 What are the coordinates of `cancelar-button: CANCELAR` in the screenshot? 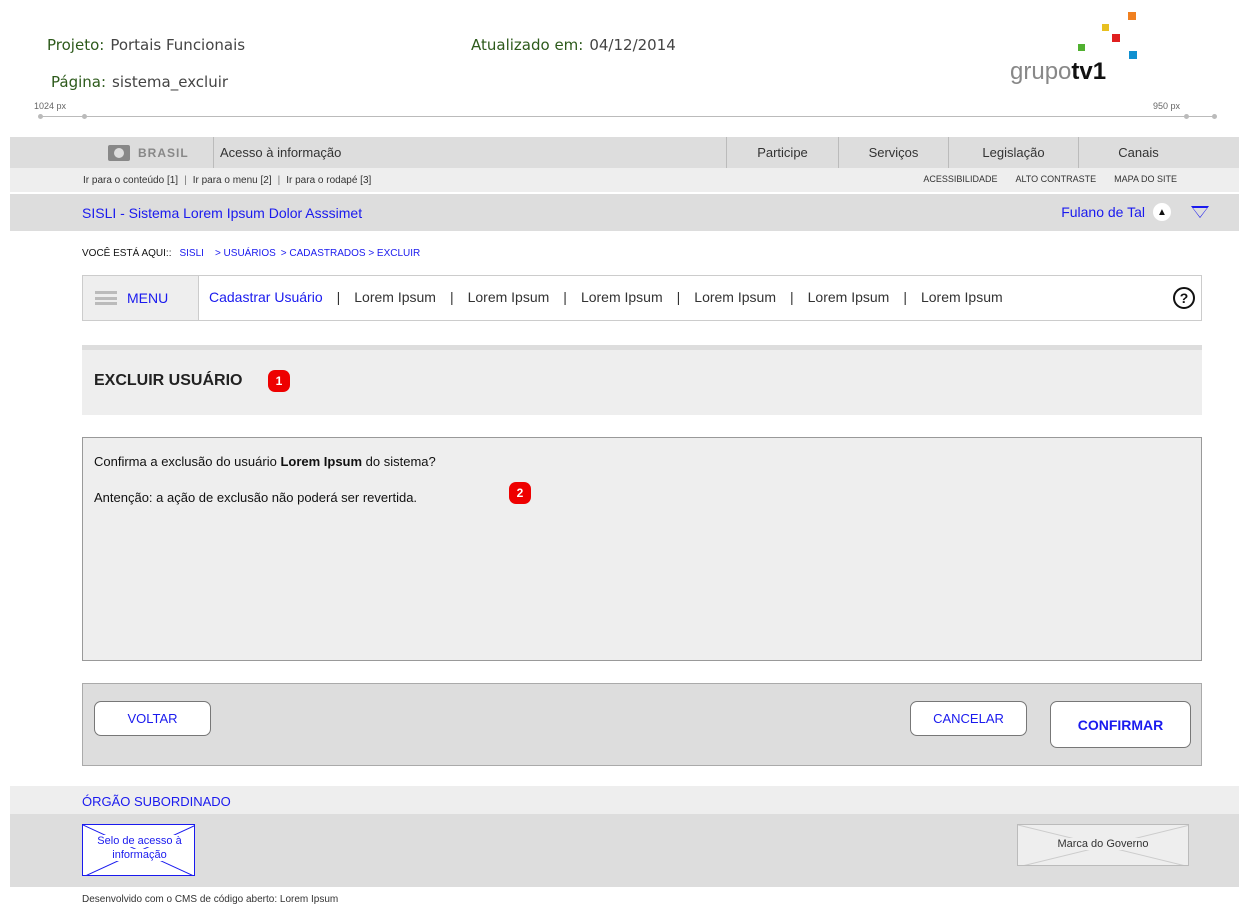 It's located at (968, 718).